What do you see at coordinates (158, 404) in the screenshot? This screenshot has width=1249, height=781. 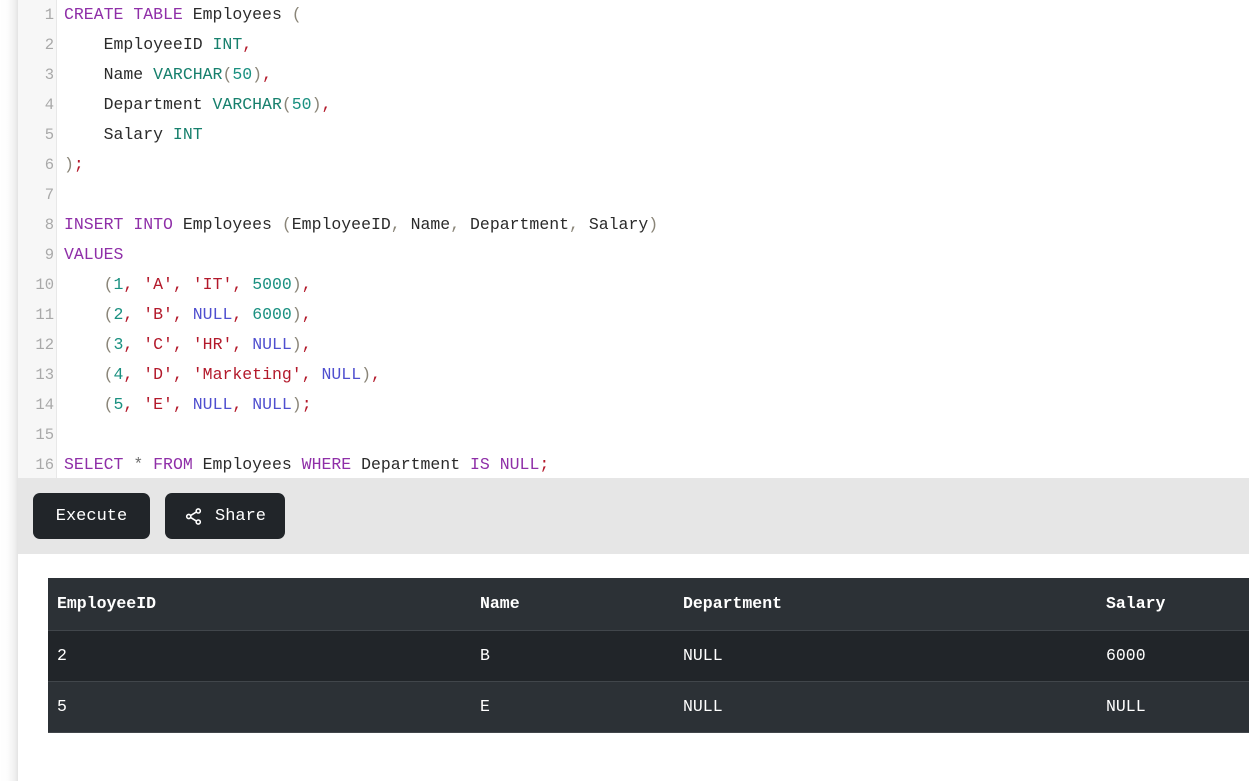 I see `code-token: 'E'` at bounding box center [158, 404].